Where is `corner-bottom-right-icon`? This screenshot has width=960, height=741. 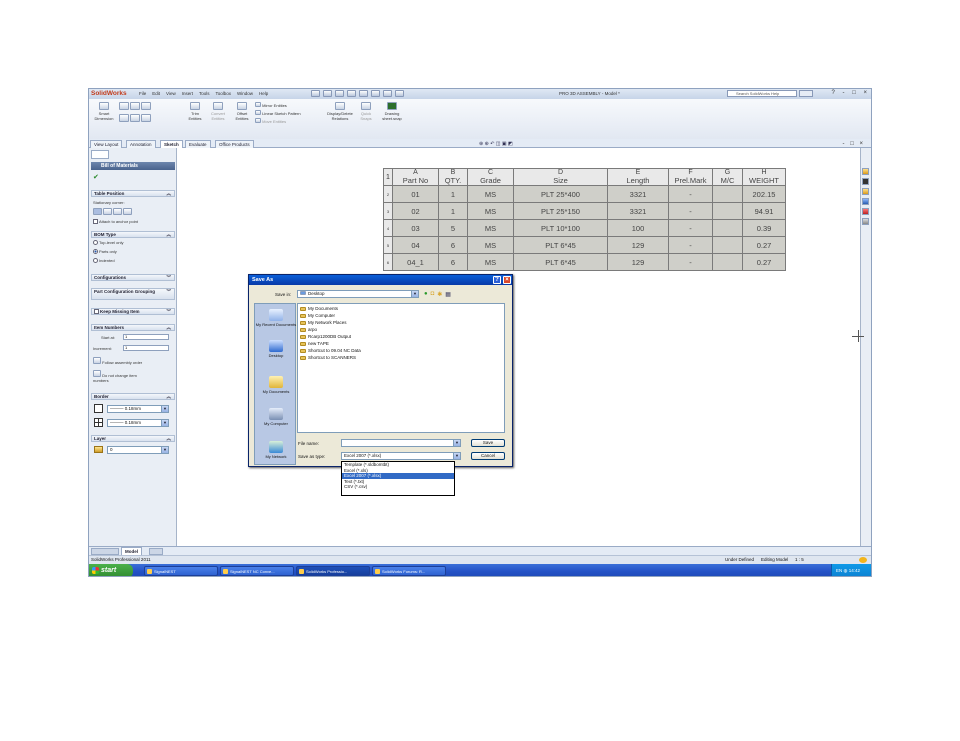
corner-bottom-right-icon is located at coordinates (127, 211).